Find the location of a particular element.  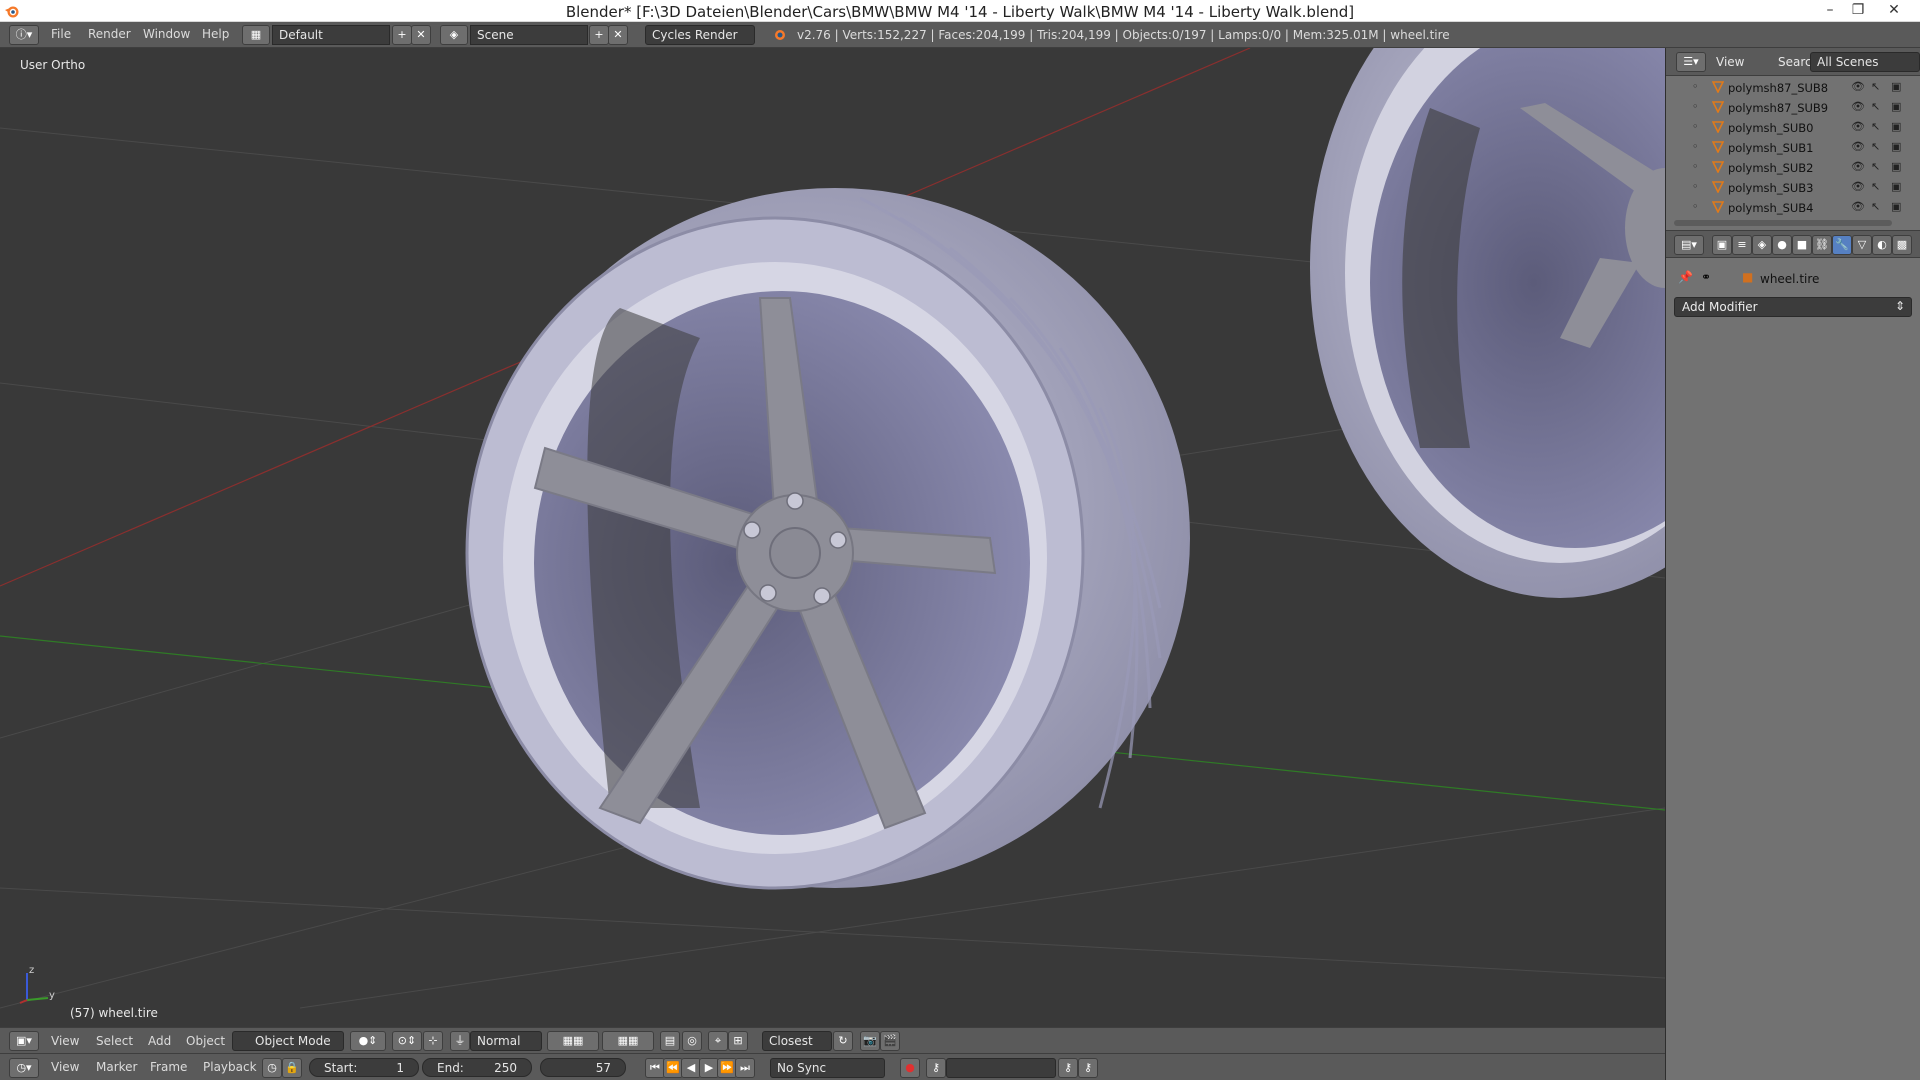

keying-set-icon: ⚷ is located at coordinates (936, 1068).